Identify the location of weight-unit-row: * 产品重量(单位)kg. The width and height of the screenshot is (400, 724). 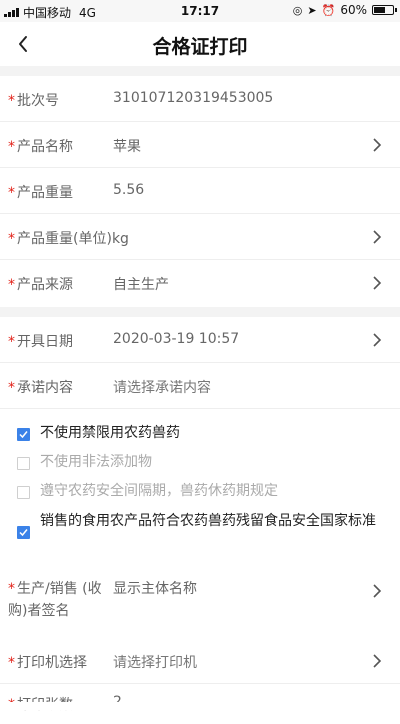
(200, 237).